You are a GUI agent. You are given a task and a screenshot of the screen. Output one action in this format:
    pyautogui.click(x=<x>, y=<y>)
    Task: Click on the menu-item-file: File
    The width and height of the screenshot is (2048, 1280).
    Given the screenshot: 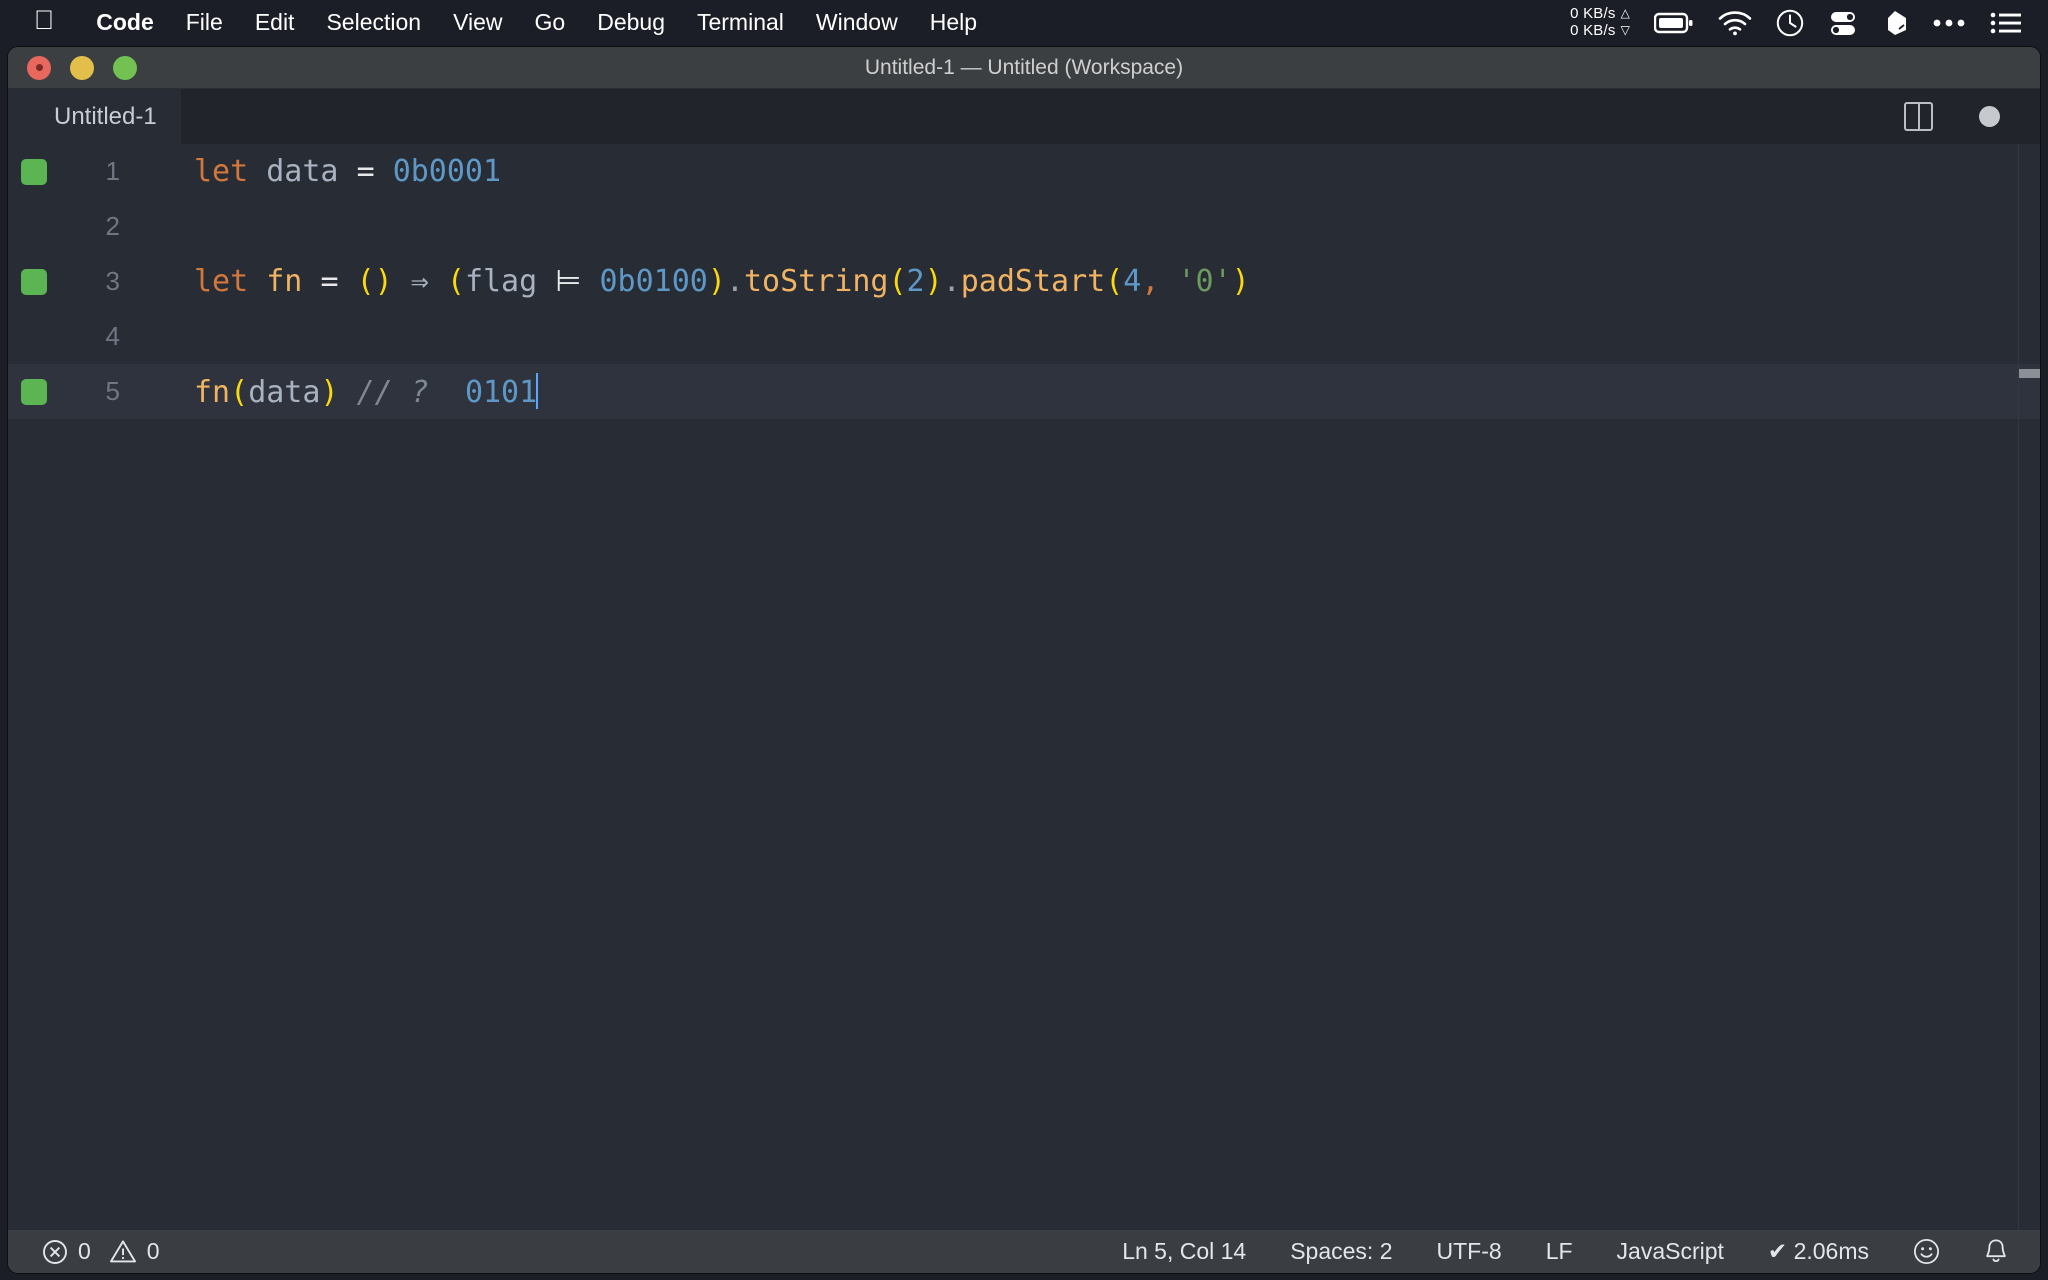 What is the action you would take?
    pyautogui.click(x=204, y=22)
    